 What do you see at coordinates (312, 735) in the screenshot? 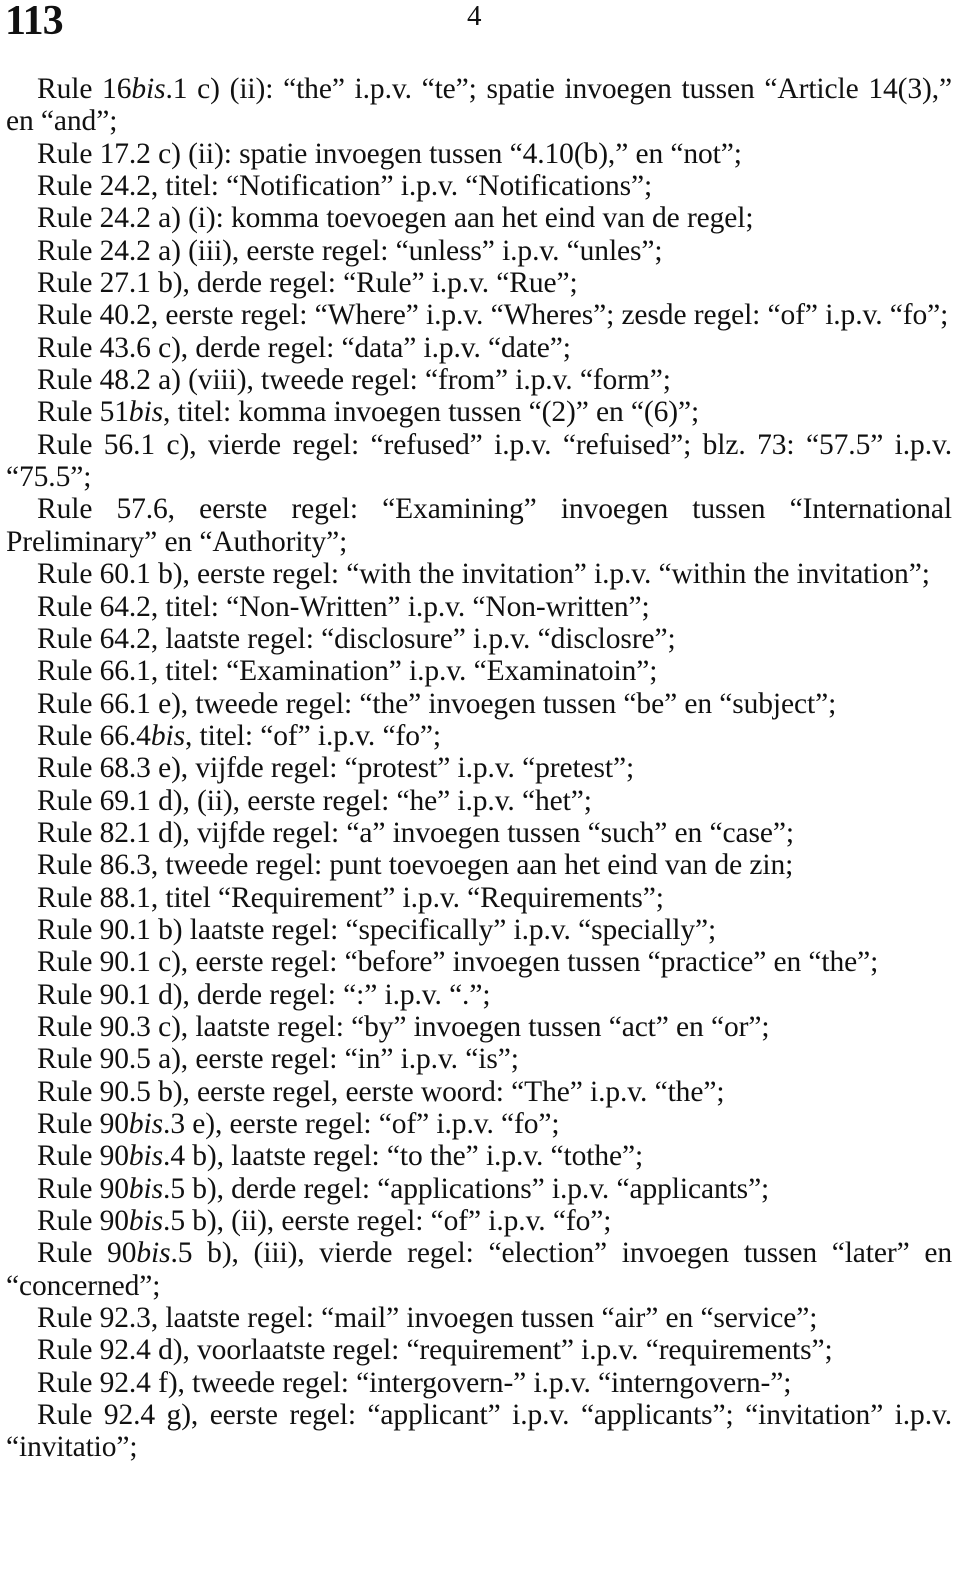
I see `errata-rule-tail: , titel: “of” i.p.v. “fo”;` at bounding box center [312, 735].